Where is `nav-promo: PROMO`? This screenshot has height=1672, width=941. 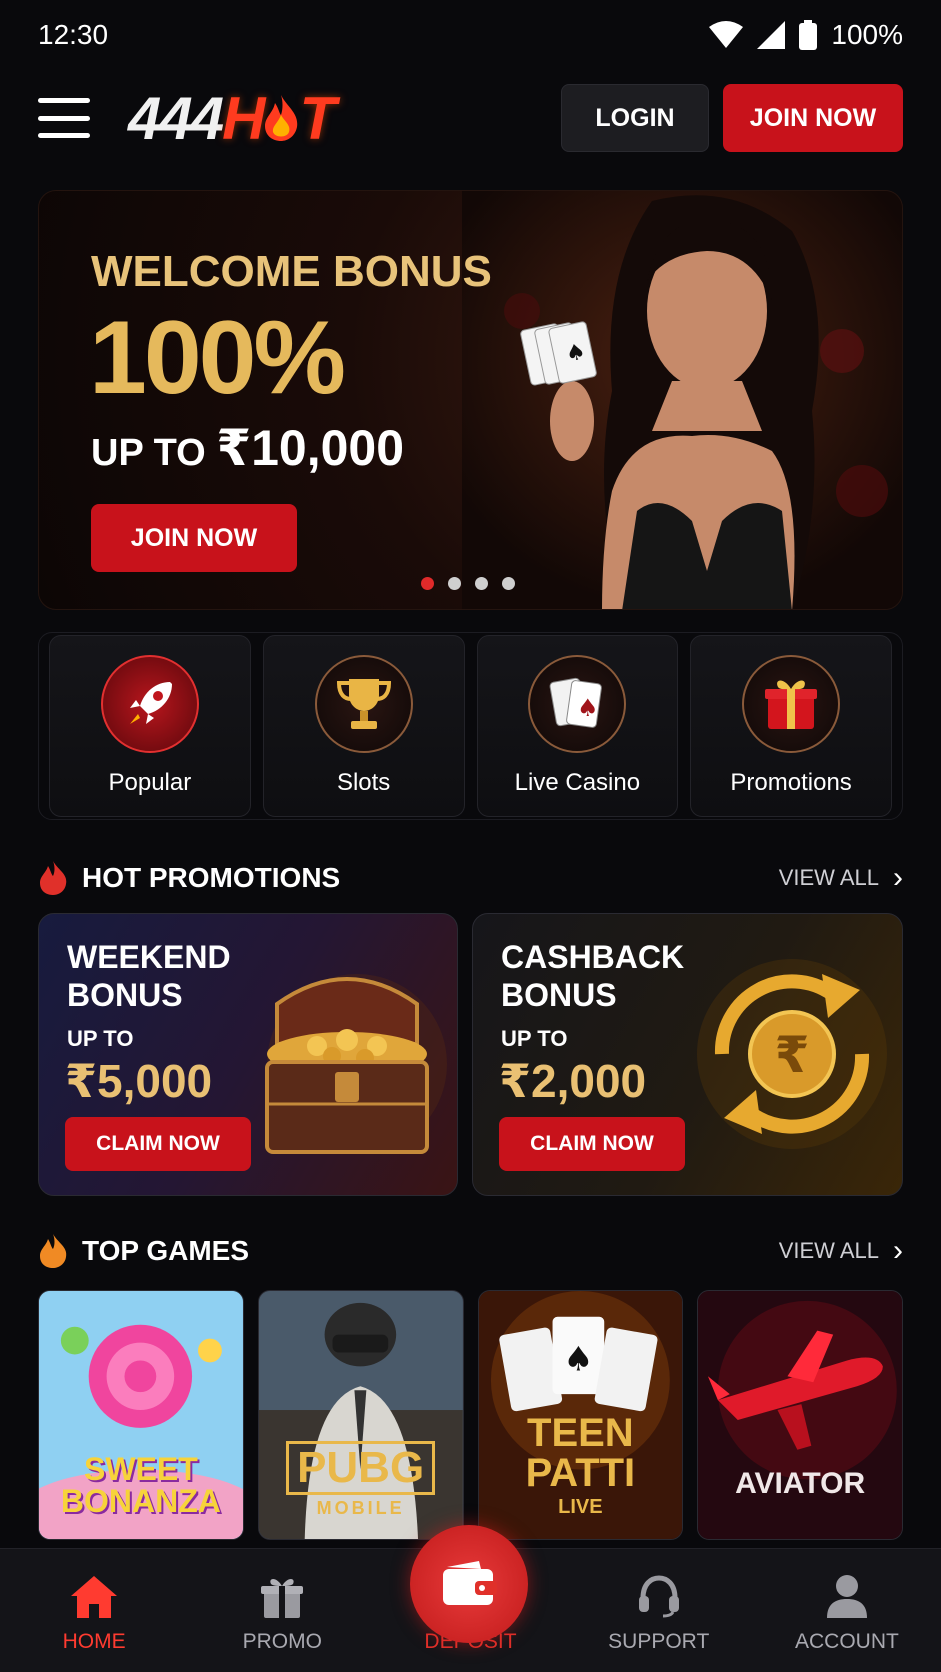 nav-promo: PROMO is located at coordinates (282, 1610).